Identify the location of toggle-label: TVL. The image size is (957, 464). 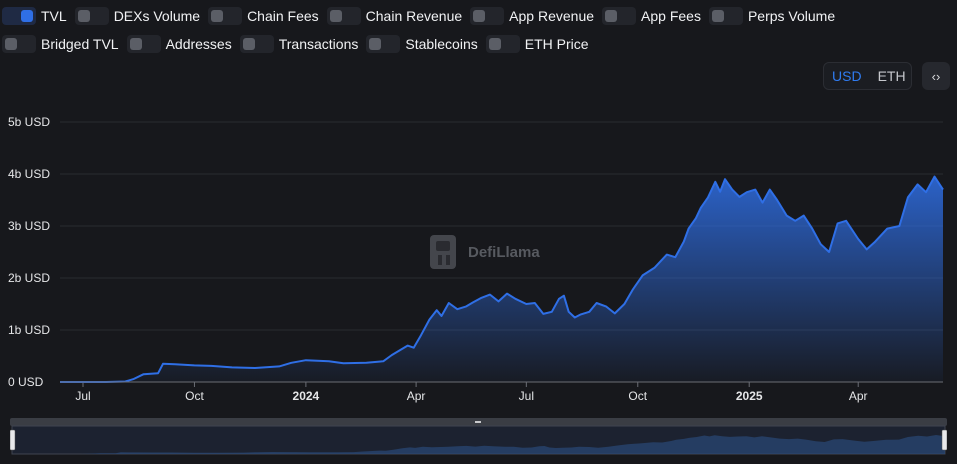
(54, 16).